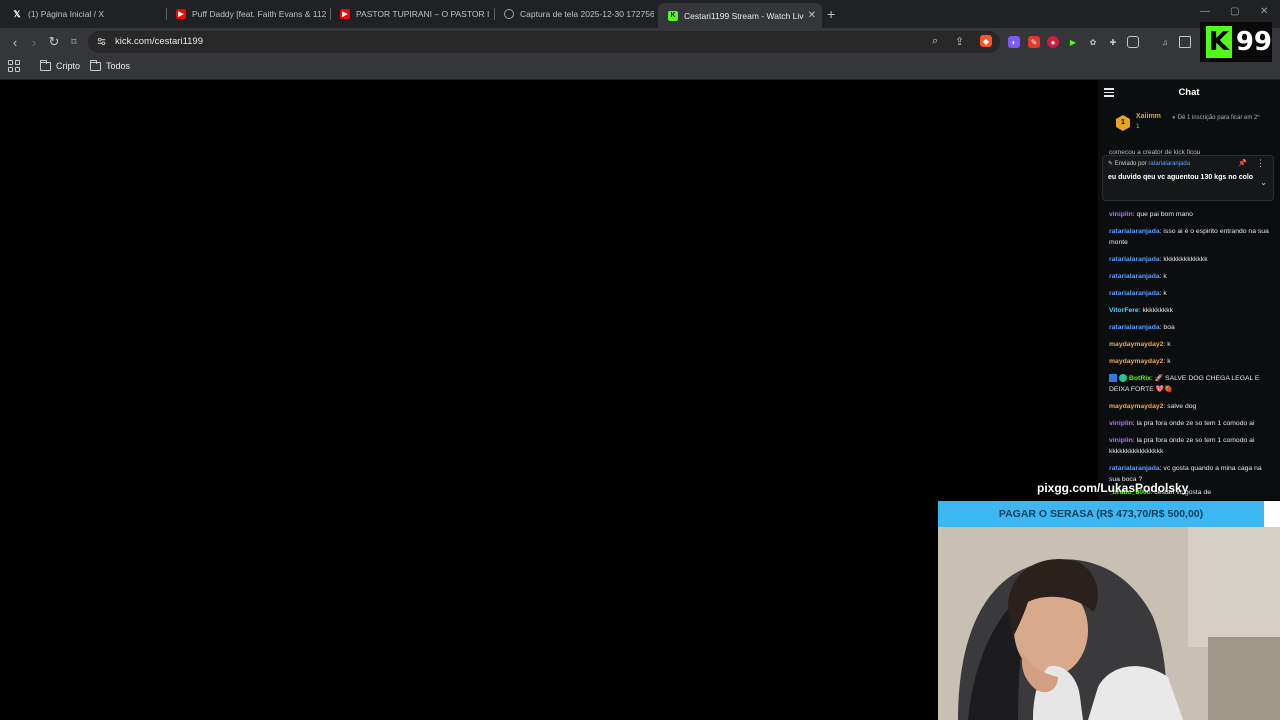  Describe the element at coordinates (1264, 11) in the screenshot. I see `window-close-icon: ✕` at that location.